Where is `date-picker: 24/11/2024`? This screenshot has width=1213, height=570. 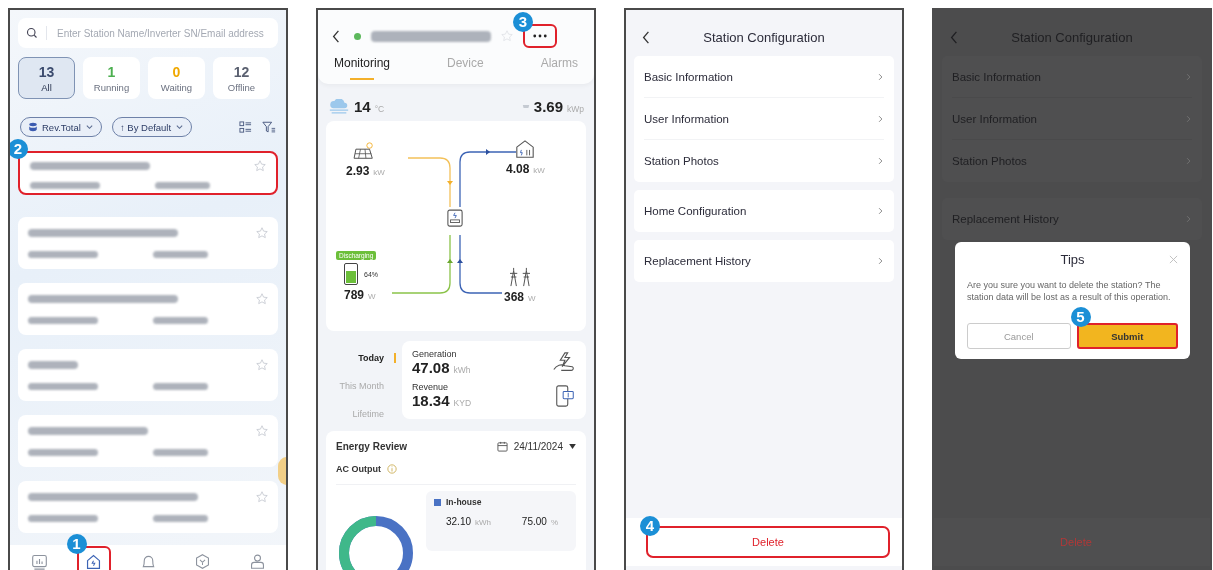
date-picker: 24/11/2024 is located at coordinates (536, 446).